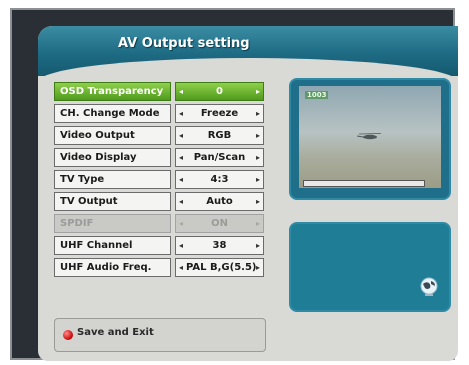 Image resolution: width=469 pixels, height=365 pixels. What do you see at coordinates (429, 286) in the screenshot?
I see `globe-icon` at bounding box center [429, 286].